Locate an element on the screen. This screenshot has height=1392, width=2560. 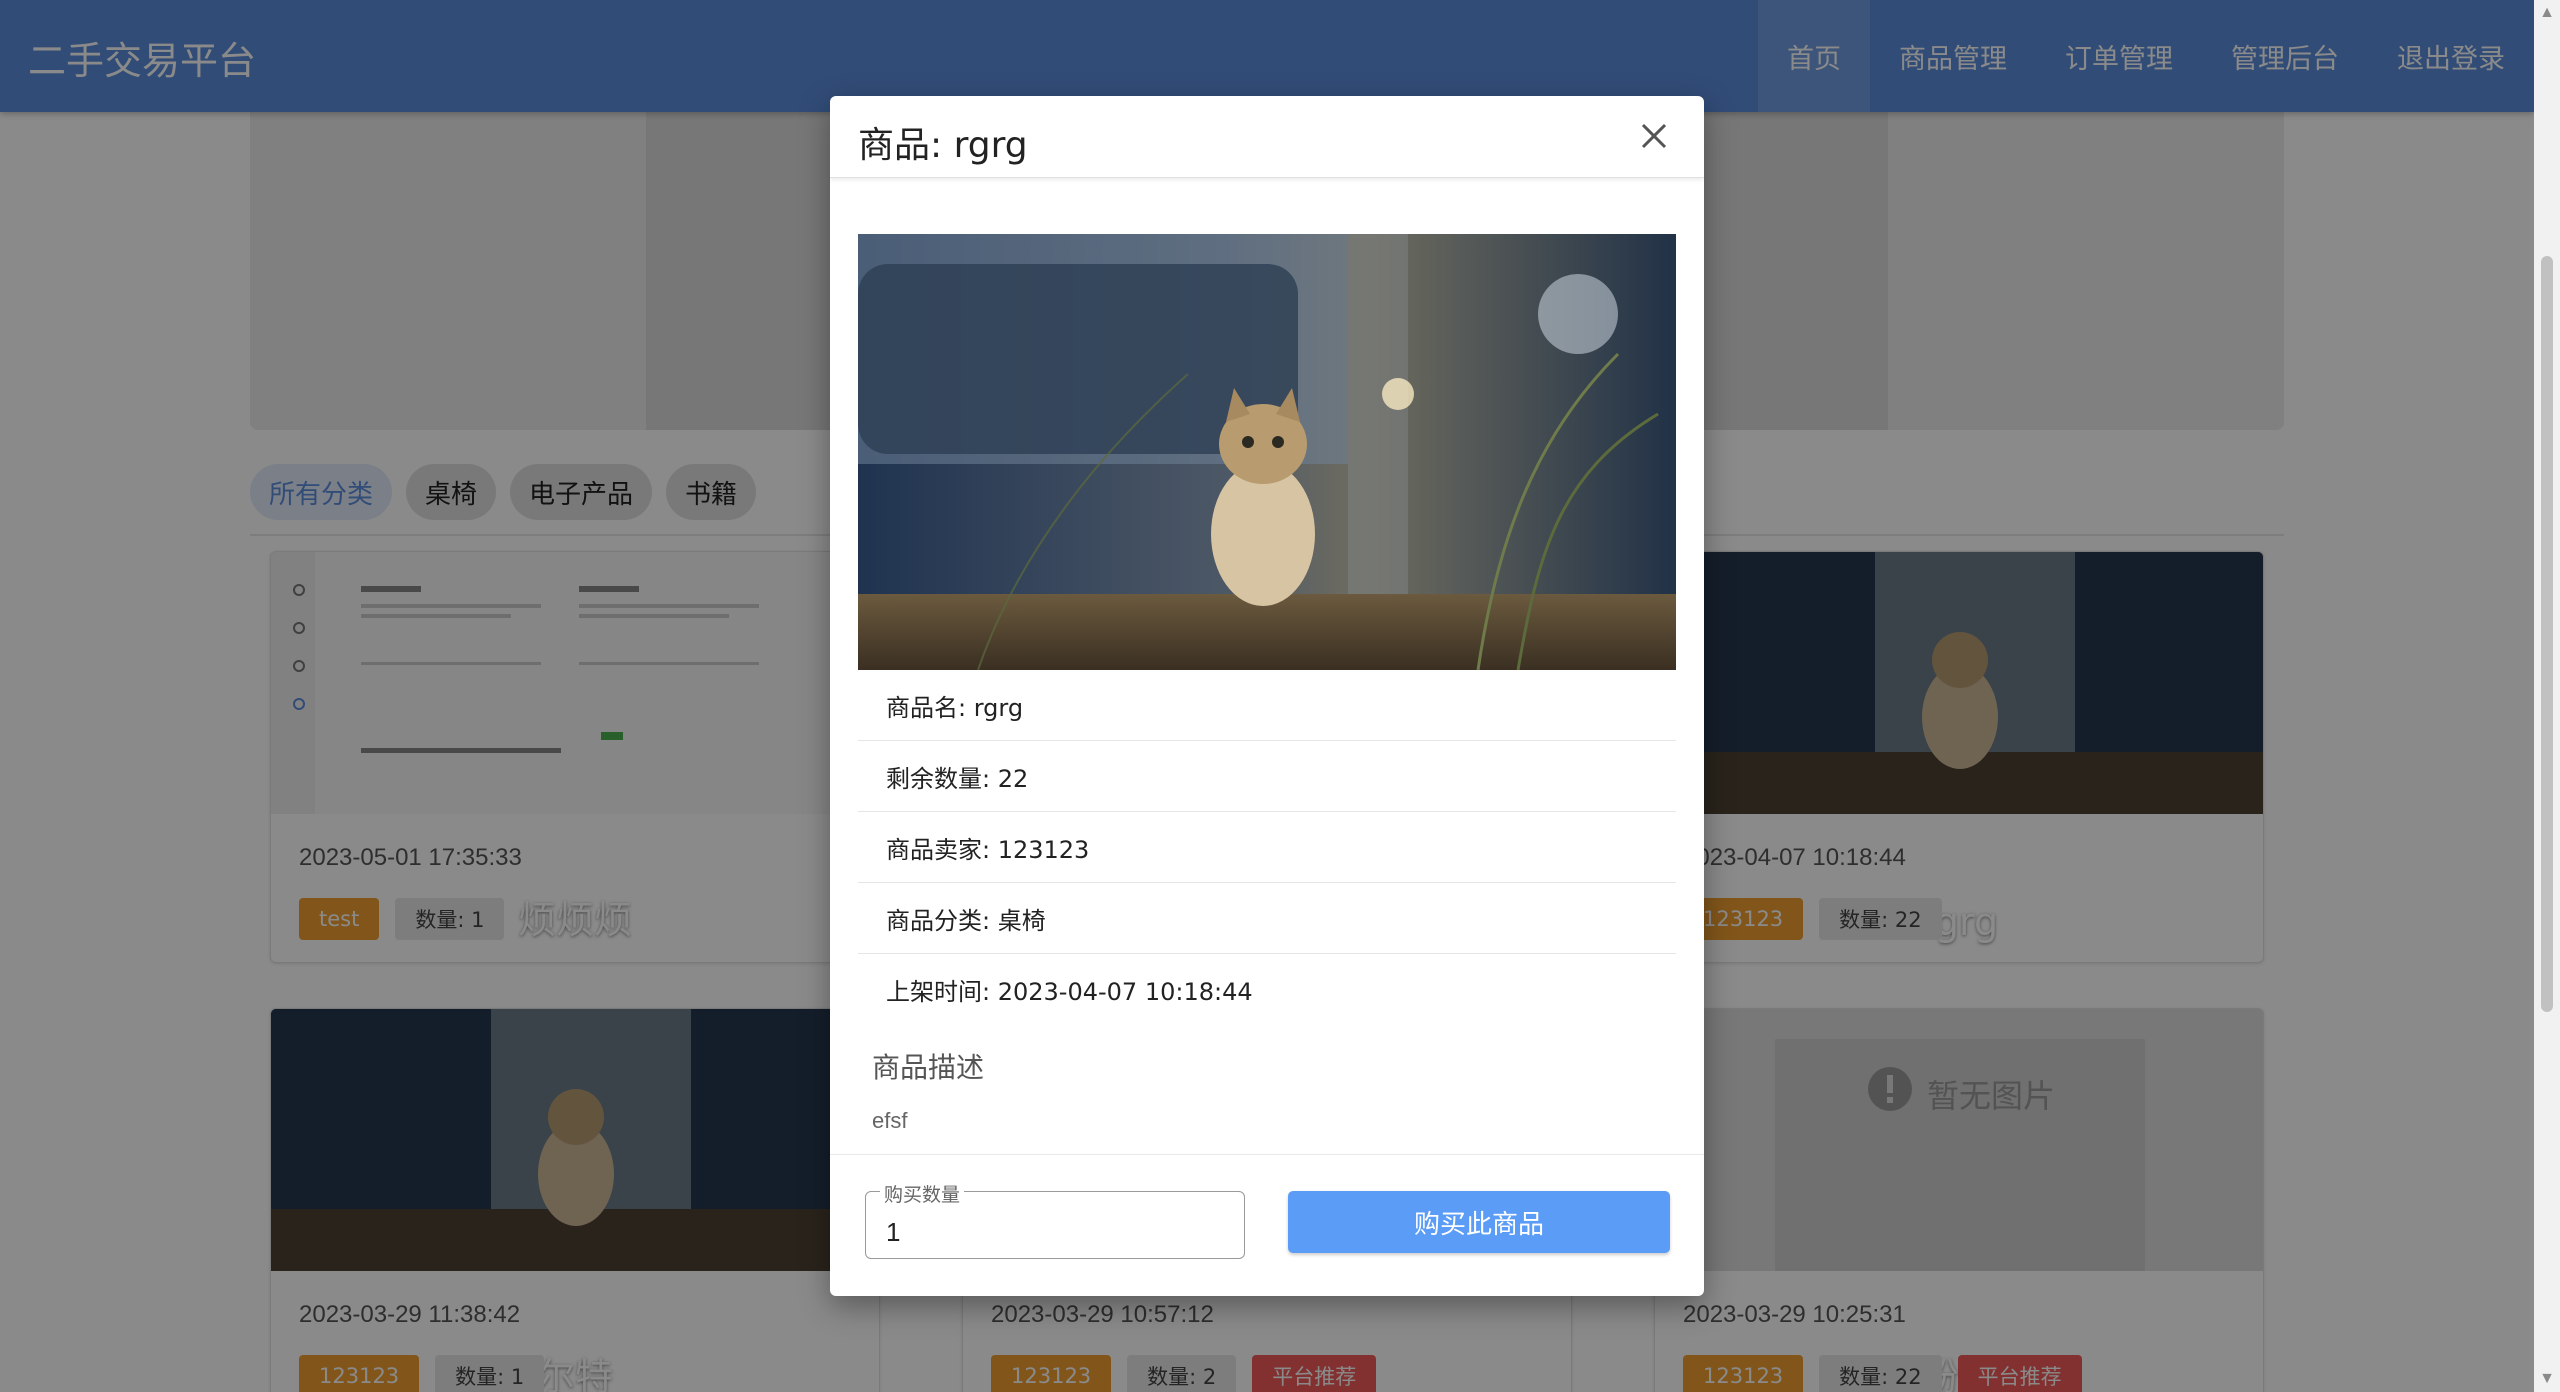
close-icon is located at coordinates (1654, 136).